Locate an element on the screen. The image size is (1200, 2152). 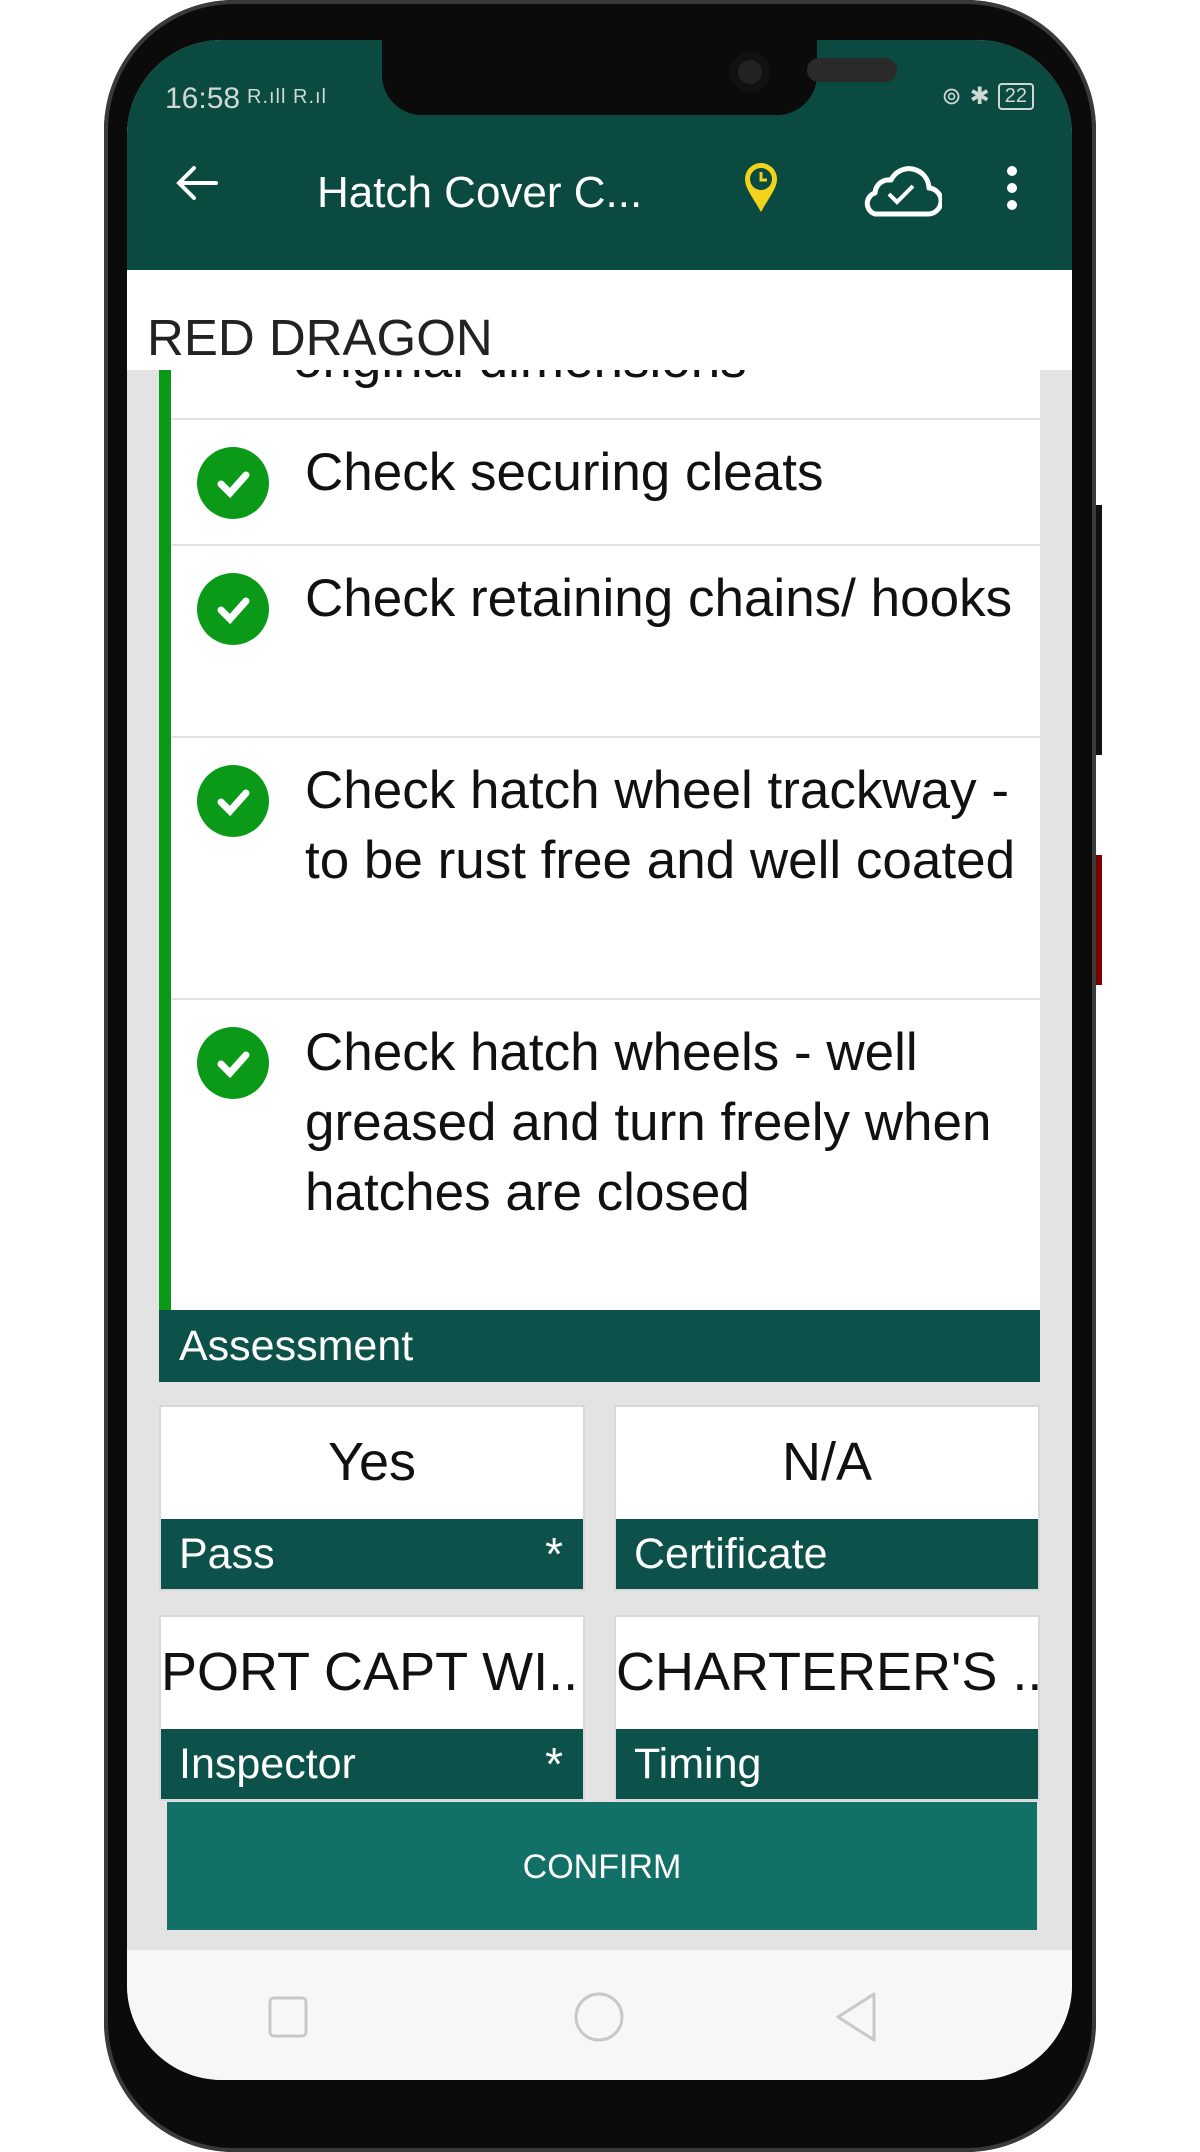
vessel-name: RED DRAGON is located at coordinates (320, 337).